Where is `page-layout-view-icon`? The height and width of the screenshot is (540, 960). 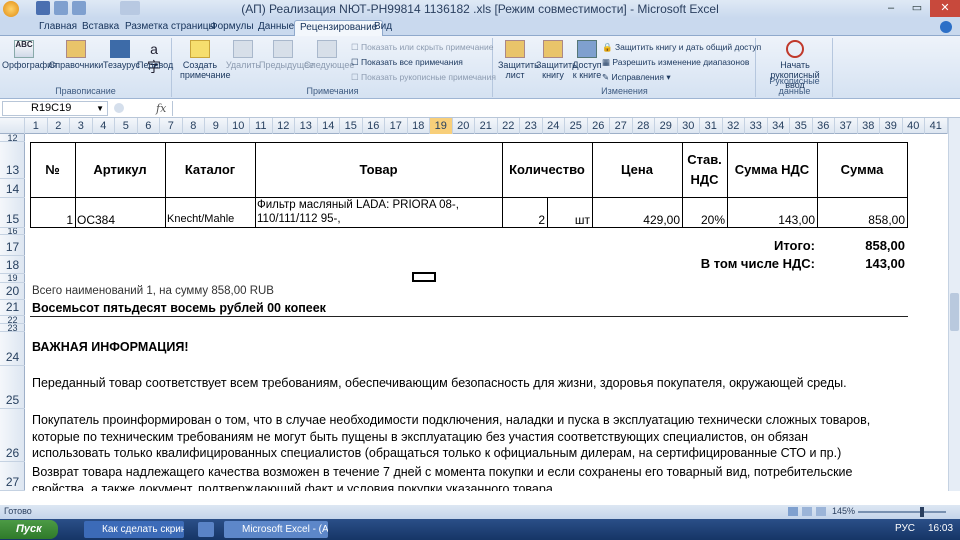
page-layout-view-icon is located at coordinates (807, 511).